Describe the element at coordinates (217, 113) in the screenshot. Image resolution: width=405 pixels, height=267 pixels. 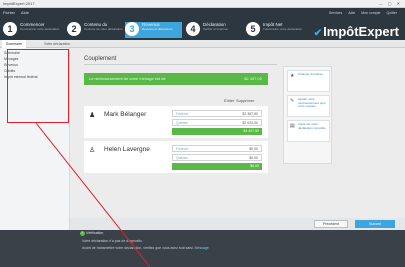
I see `amount-row: Fédéral $2 387,50` at that location.